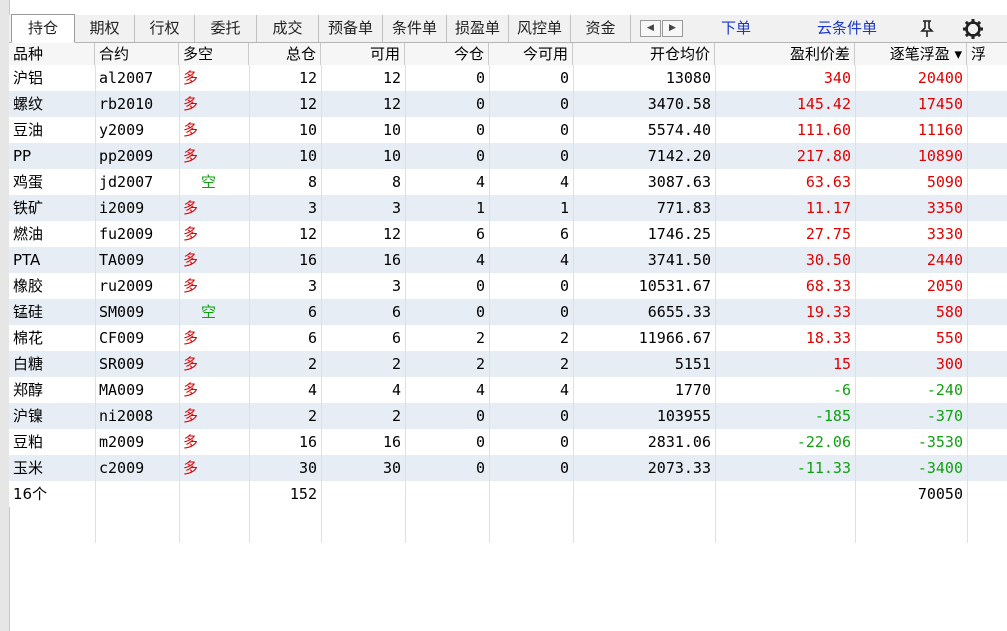 The width and height of the screenshot is (1007, 631). What do you see at coordinates (823, 130) in the screenshot?
I see `cell-spread: 111.60` at bounding box center [823, 130].